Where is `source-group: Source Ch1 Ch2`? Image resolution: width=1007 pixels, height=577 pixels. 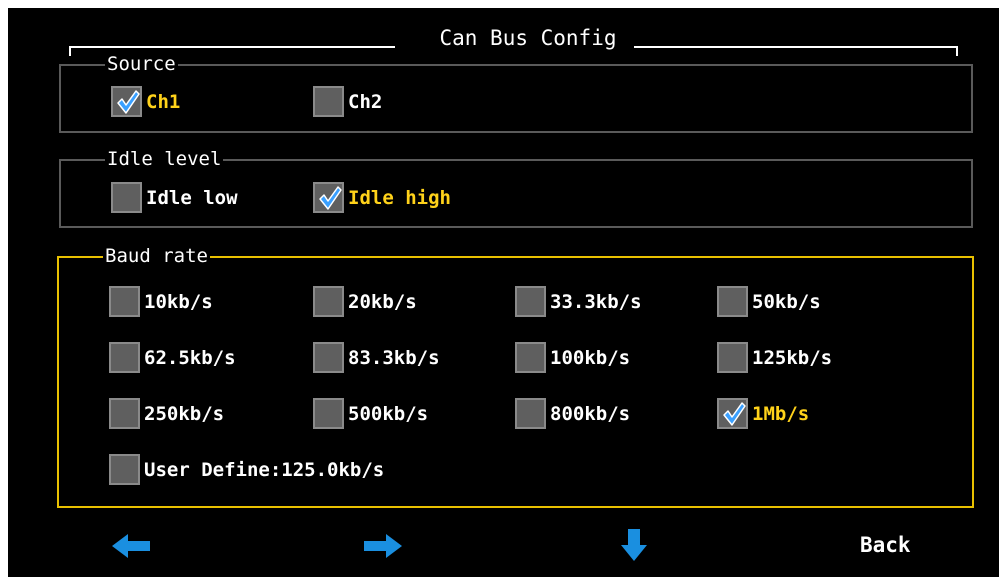 source-group: Source Ch1 Ch2 is located at coordinates (516, 92).